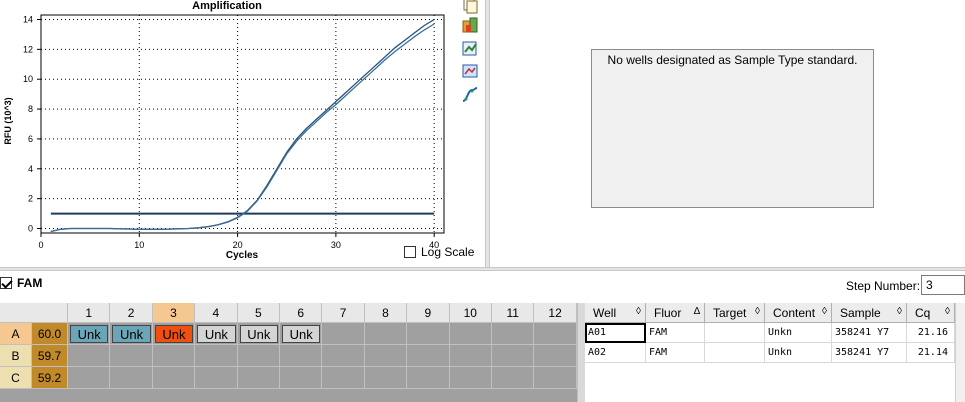 This screenshot has width=965, height=402. Describe the element at coordinates (931, 333) in the screenshot. I see `table-cell: 21.16` at that location.